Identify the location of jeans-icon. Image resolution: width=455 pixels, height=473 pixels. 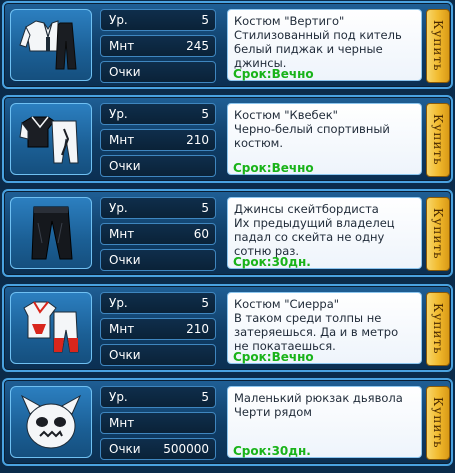
(52, 233).